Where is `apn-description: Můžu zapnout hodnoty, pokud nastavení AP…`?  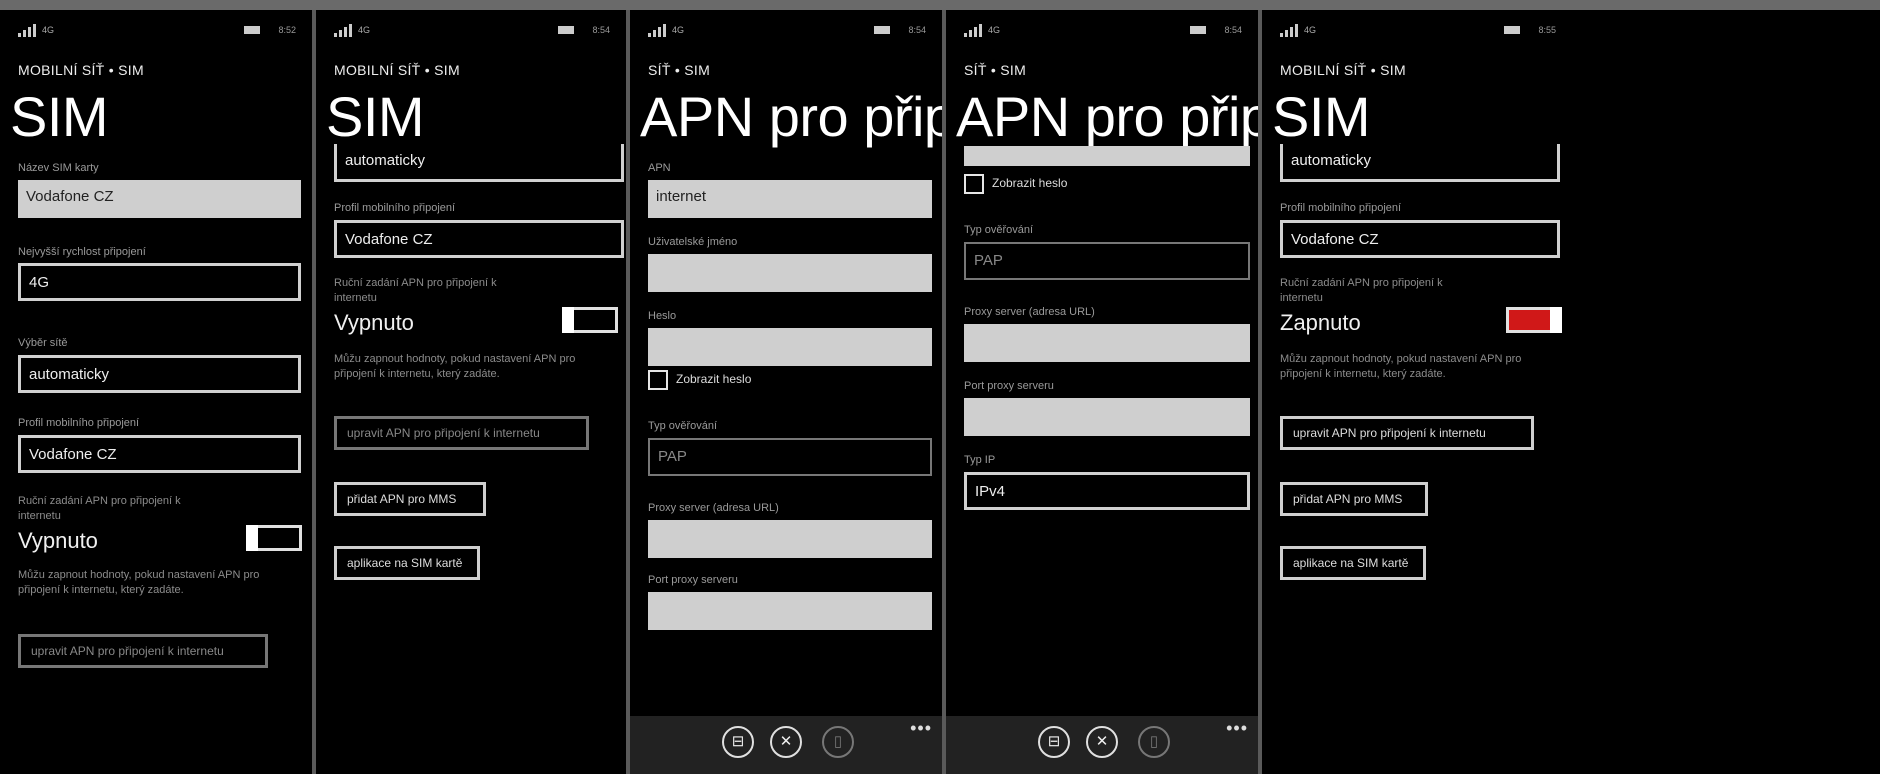
apn-description: Můžu zapnout hodnoty, pokud nastavení AP… is located at coordinates (455, 366).